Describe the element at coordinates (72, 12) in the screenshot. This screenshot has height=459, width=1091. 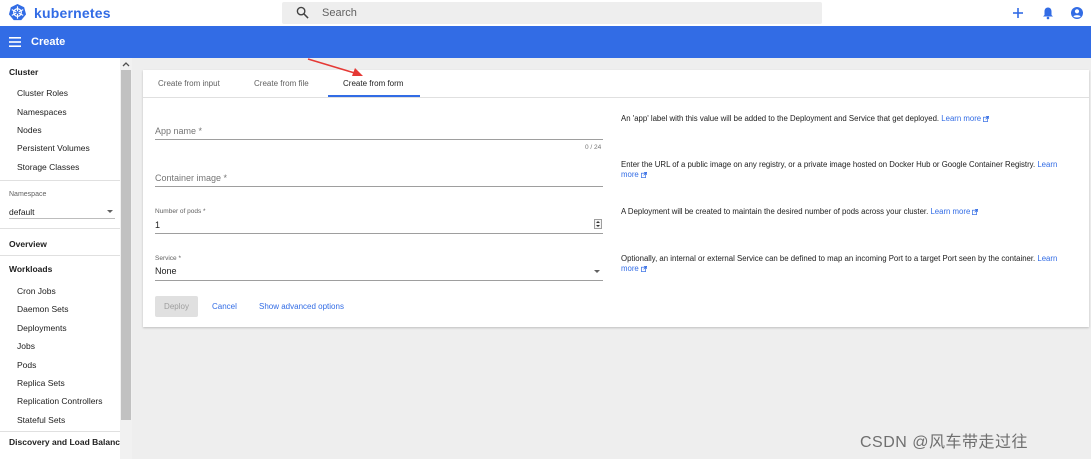
I see `app-name: kubernetes` at that location.